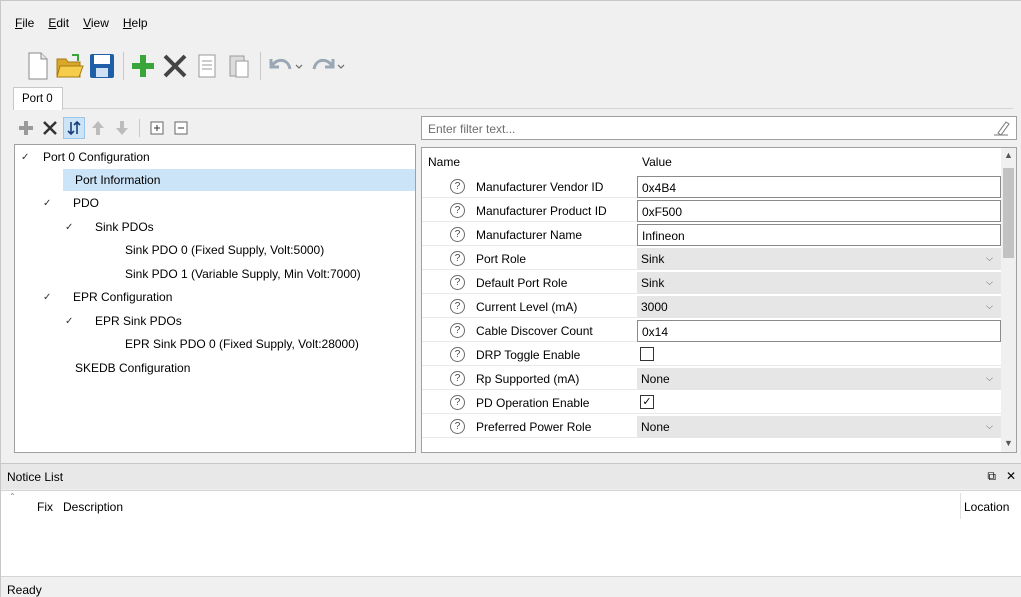 This screenshot has width=1021, height=597. I want to click on sort-button, so click(74, 128).